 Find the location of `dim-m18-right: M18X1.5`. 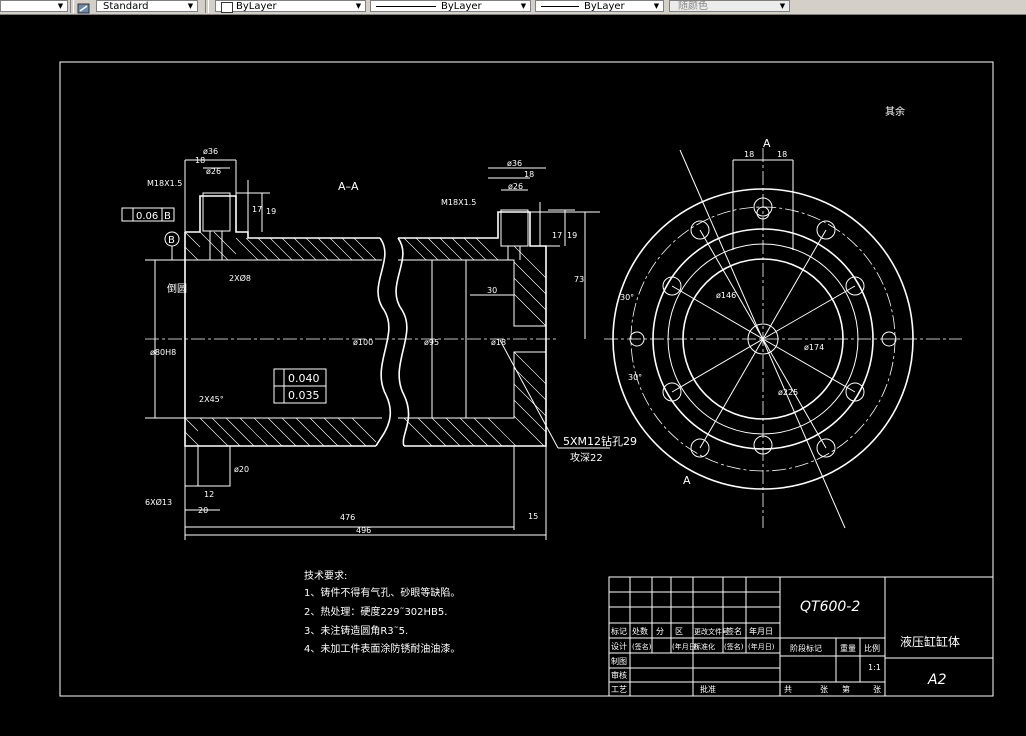

dim-m18-right: M18X1.5 is located at coordinates (458, 202).